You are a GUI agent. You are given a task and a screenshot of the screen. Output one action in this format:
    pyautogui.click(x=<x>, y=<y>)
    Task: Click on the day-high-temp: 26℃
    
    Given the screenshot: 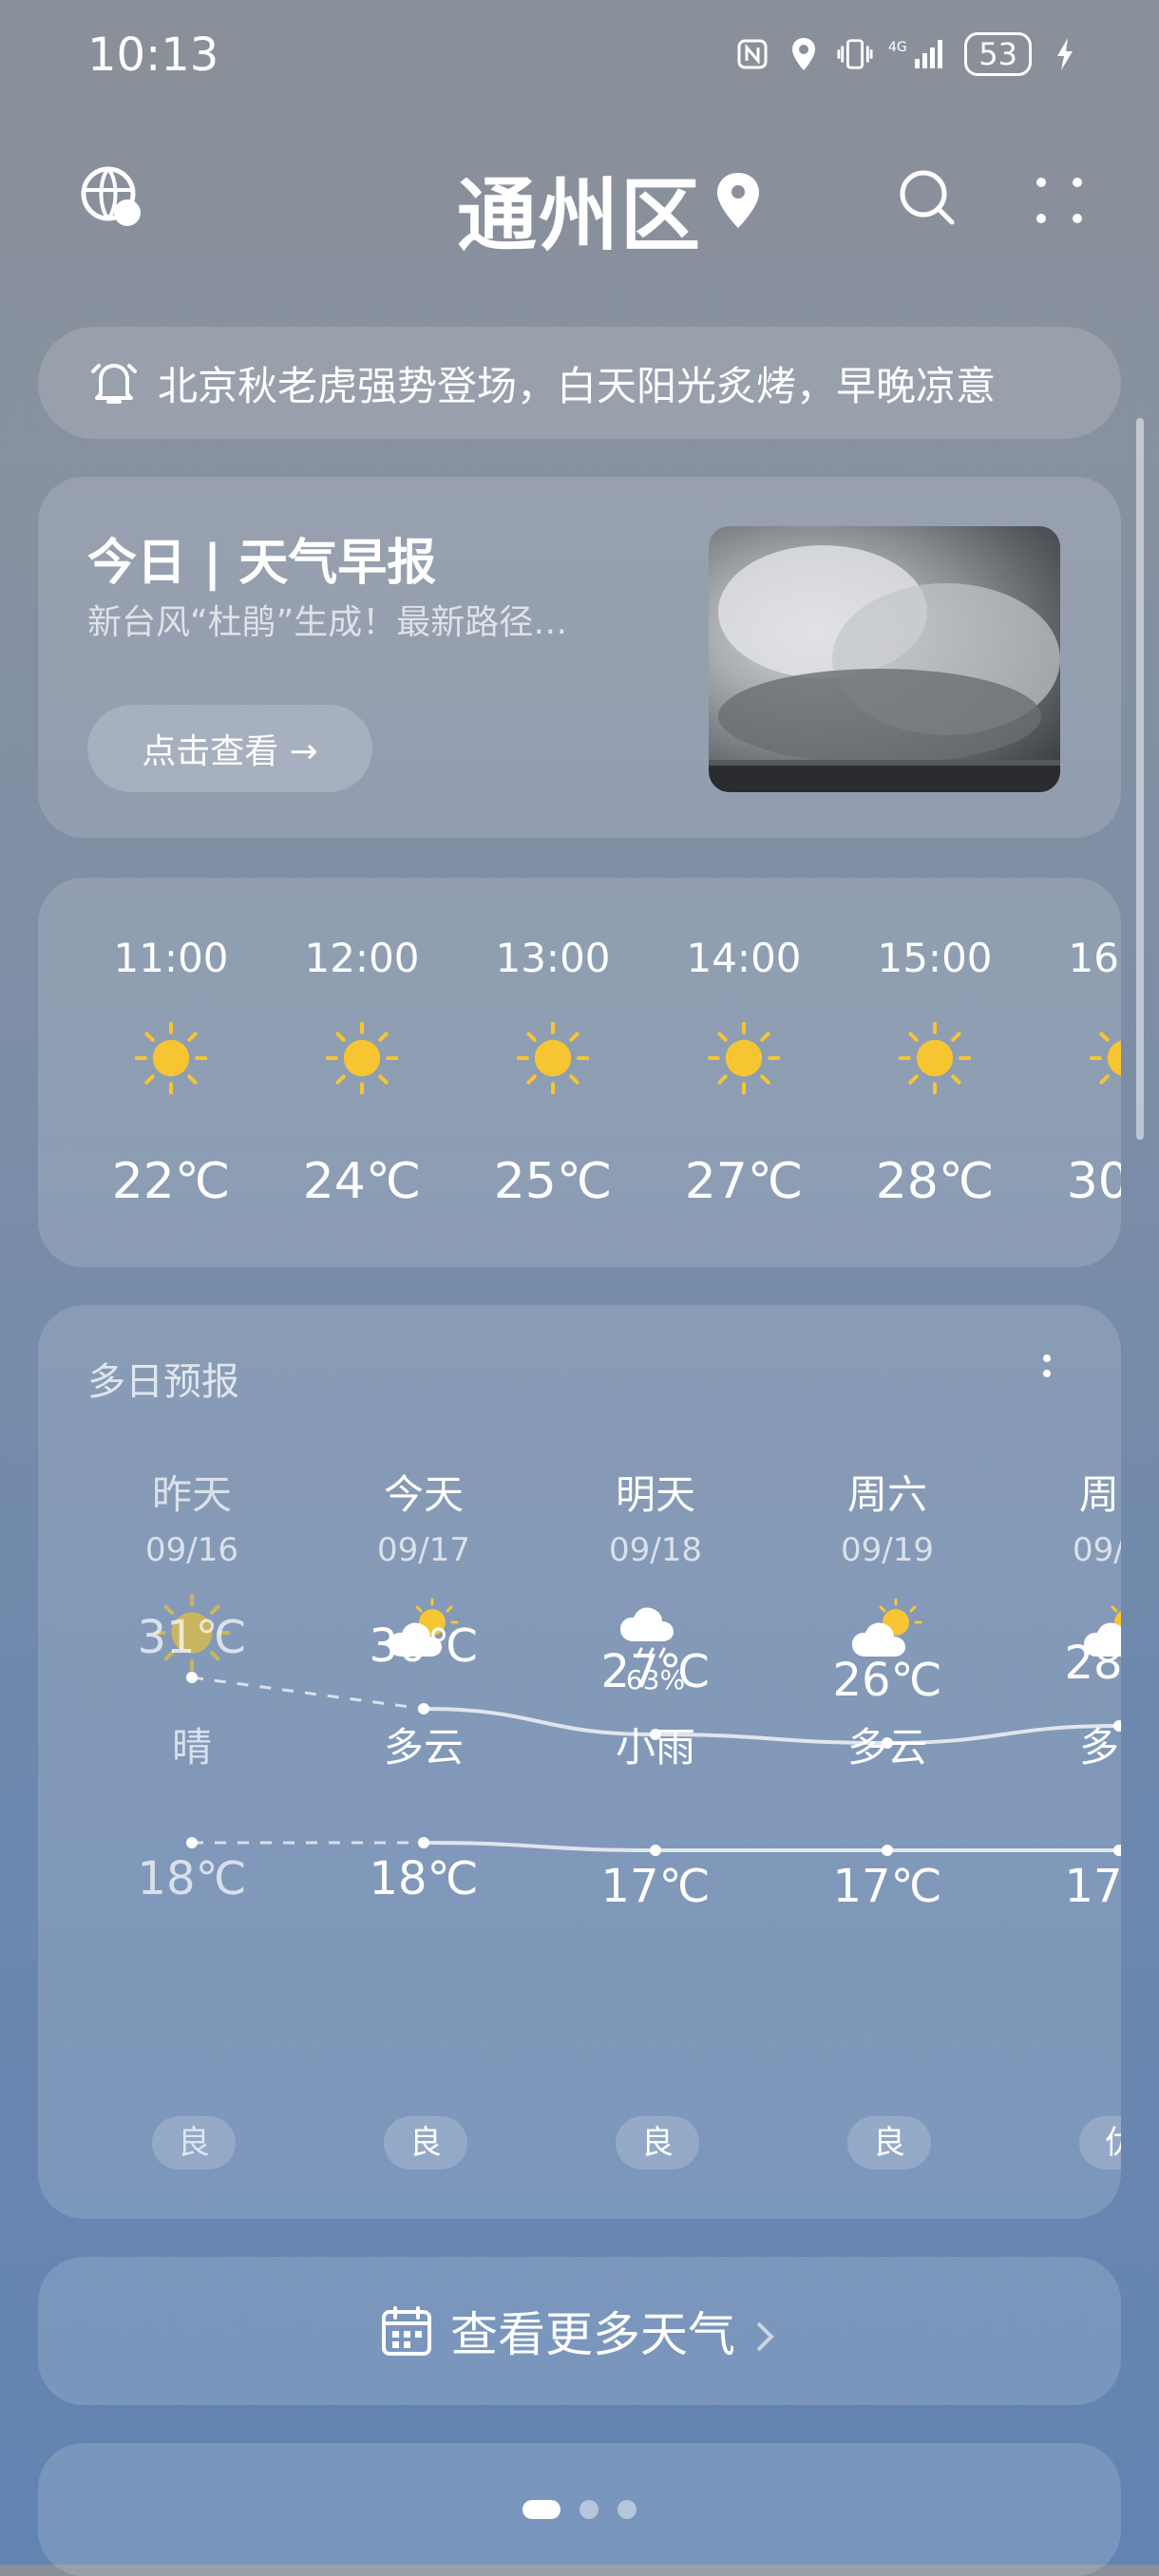 What is the action you would take?
    pyautogui.click(x=887, y=1680)
    